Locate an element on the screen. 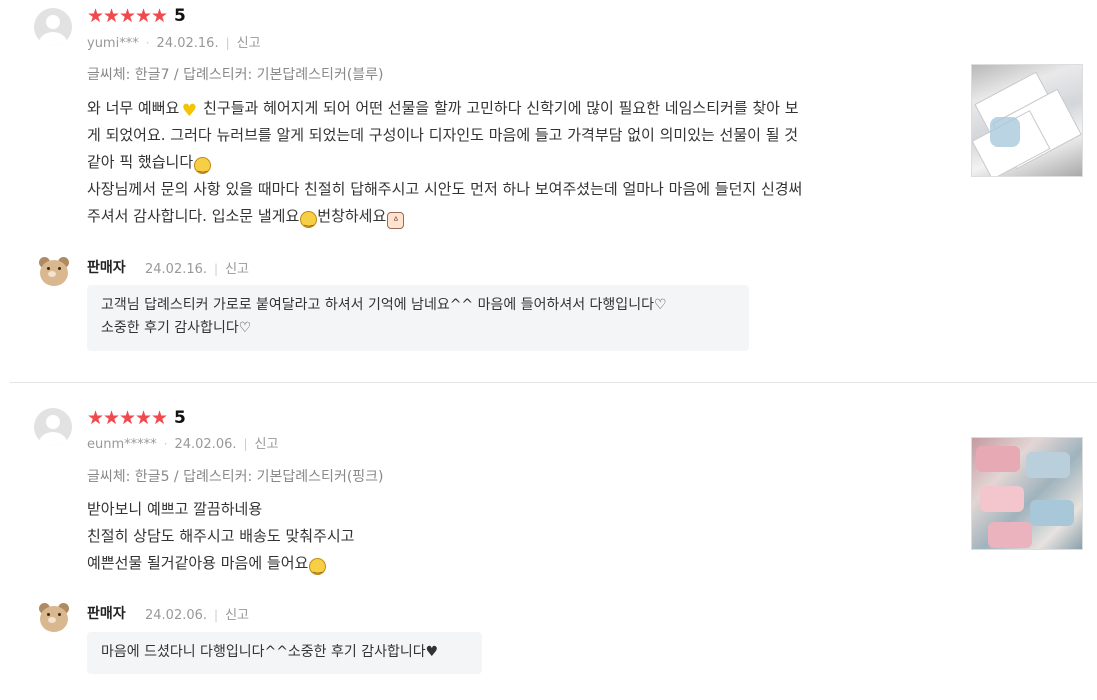 Image resolution: width=1097 pixels, height=700 pixels. seller-reply-meta: 24.02.06. | 신고 is located at coordinates (197, 615).